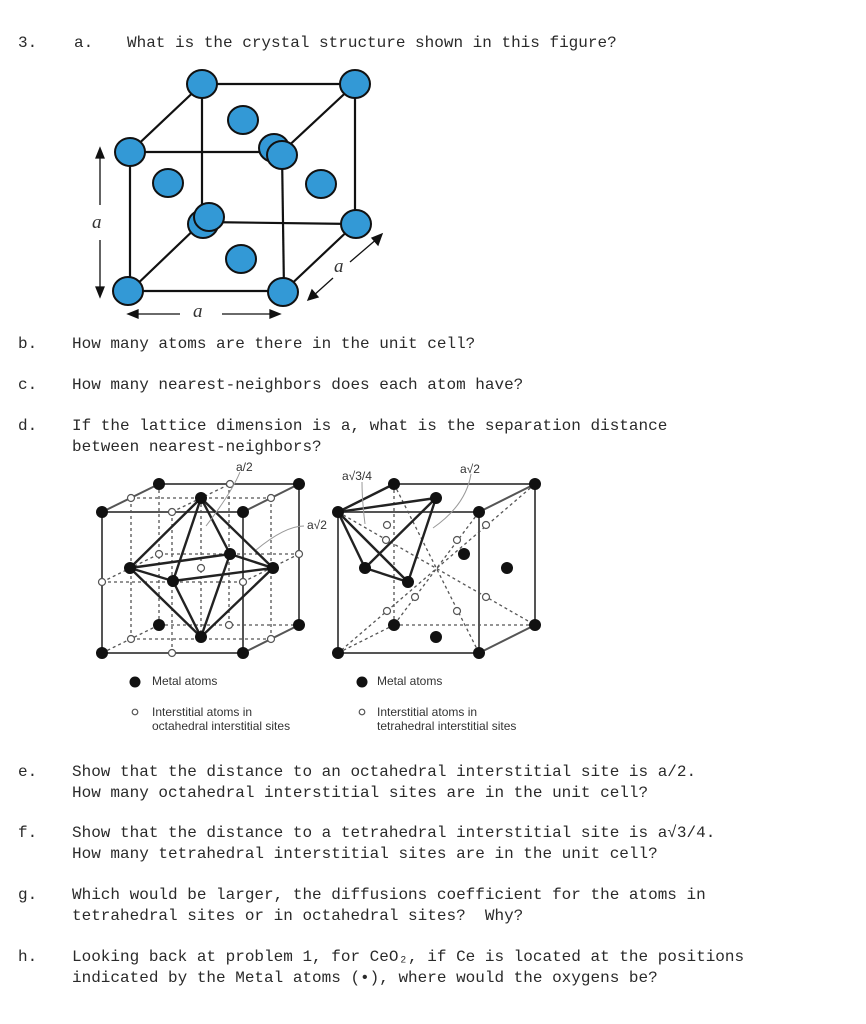 Image resolution: width=866 pixels, height=1024 pixels. Describe the element at coordinates (427, 712) in the screenshot. I see `legend-tetra-interstitial-line1: Interstitial atoms in` at that location.